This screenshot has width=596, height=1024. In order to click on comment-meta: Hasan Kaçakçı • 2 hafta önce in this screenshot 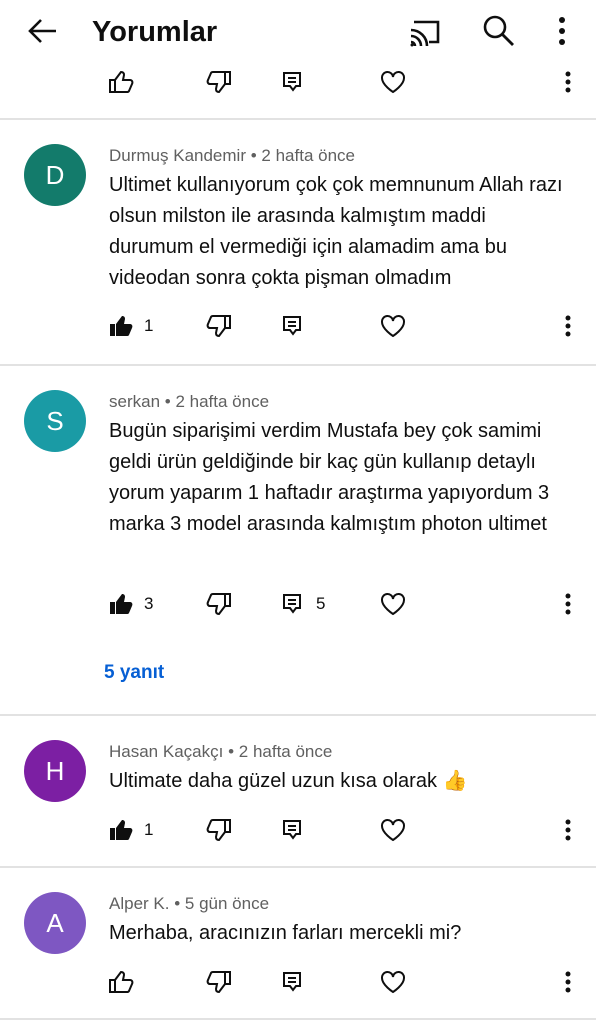, I will do `click(220, 752)`.